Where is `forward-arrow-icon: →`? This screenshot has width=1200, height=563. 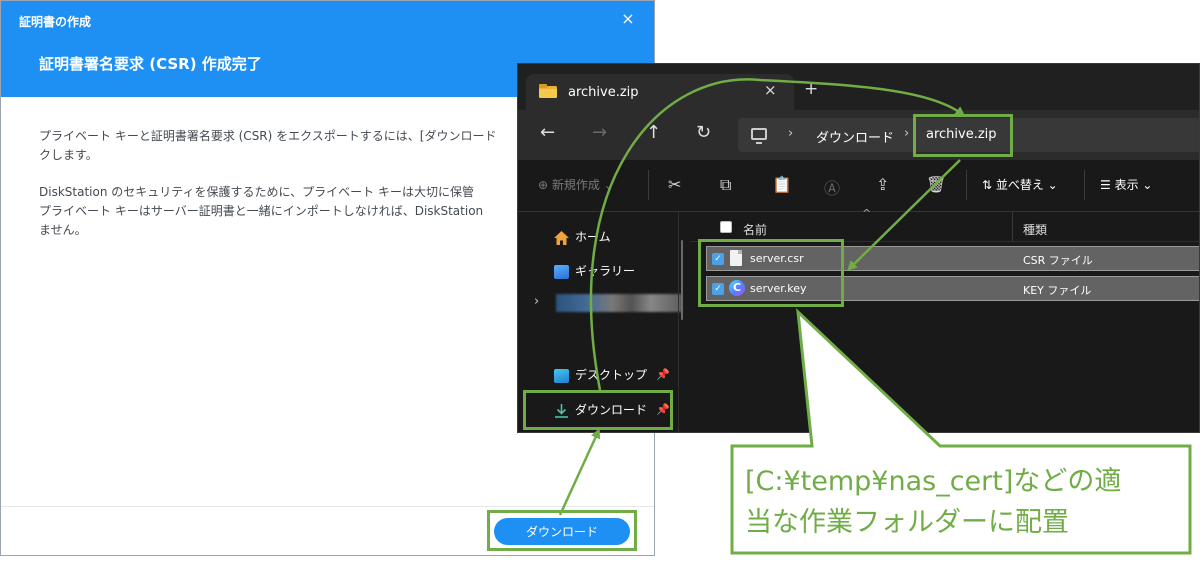
forward-arrow-icon: → is located at coordinates (599, 133).